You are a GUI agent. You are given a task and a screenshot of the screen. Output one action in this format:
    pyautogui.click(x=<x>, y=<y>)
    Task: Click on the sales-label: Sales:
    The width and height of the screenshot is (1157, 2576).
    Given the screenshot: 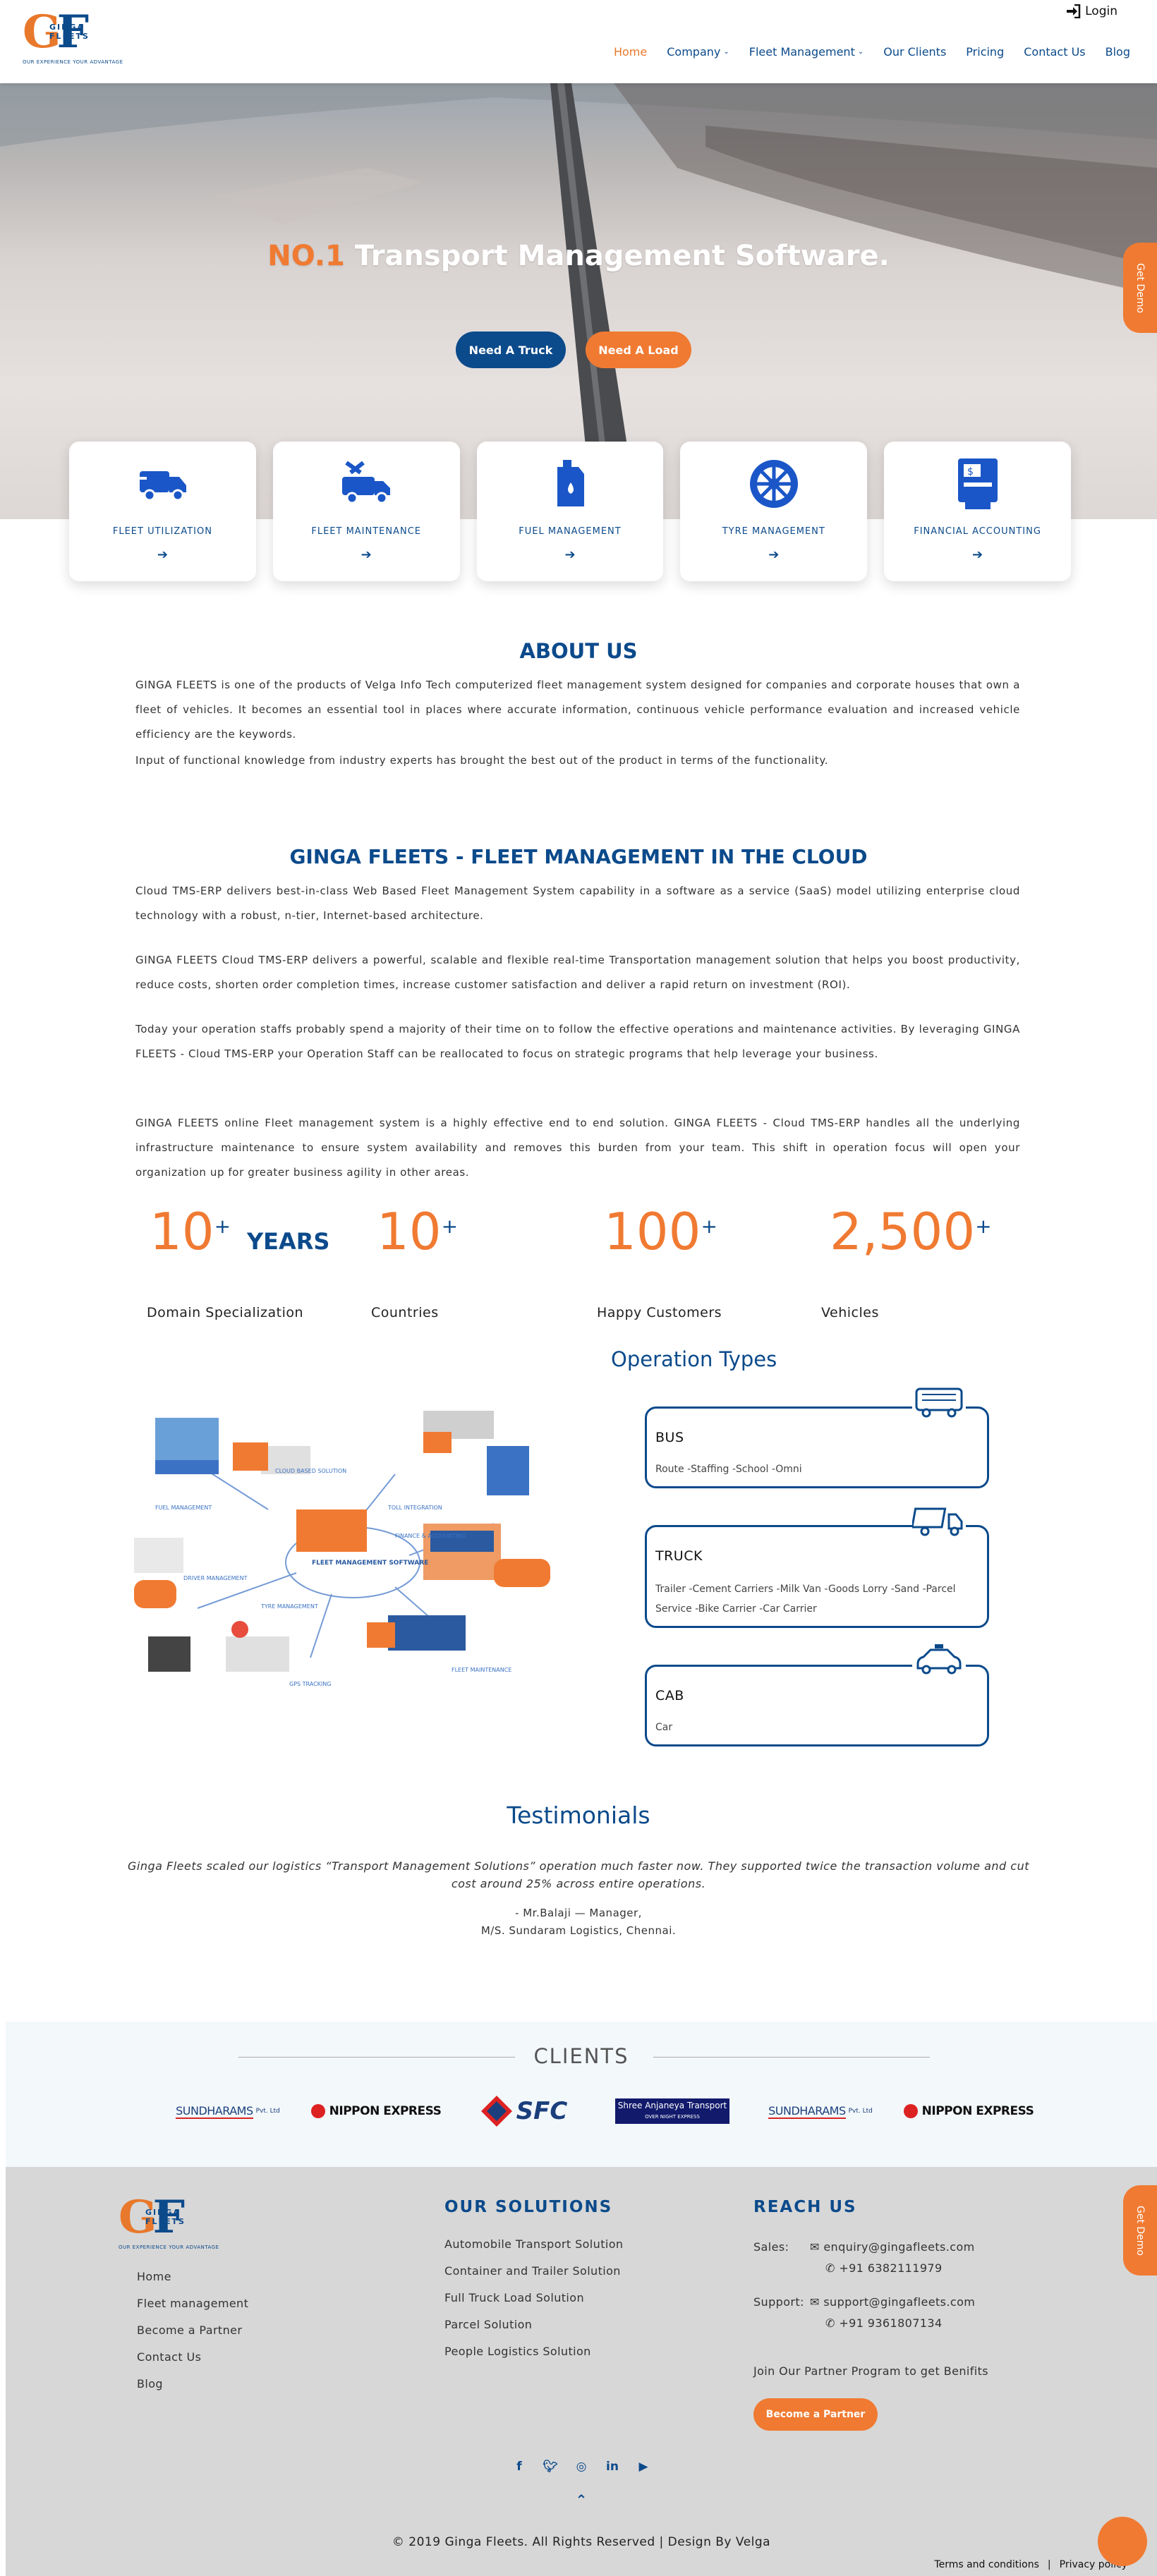 What is the action you would take?
    pyautogui.click(x=771, y=2247)
    